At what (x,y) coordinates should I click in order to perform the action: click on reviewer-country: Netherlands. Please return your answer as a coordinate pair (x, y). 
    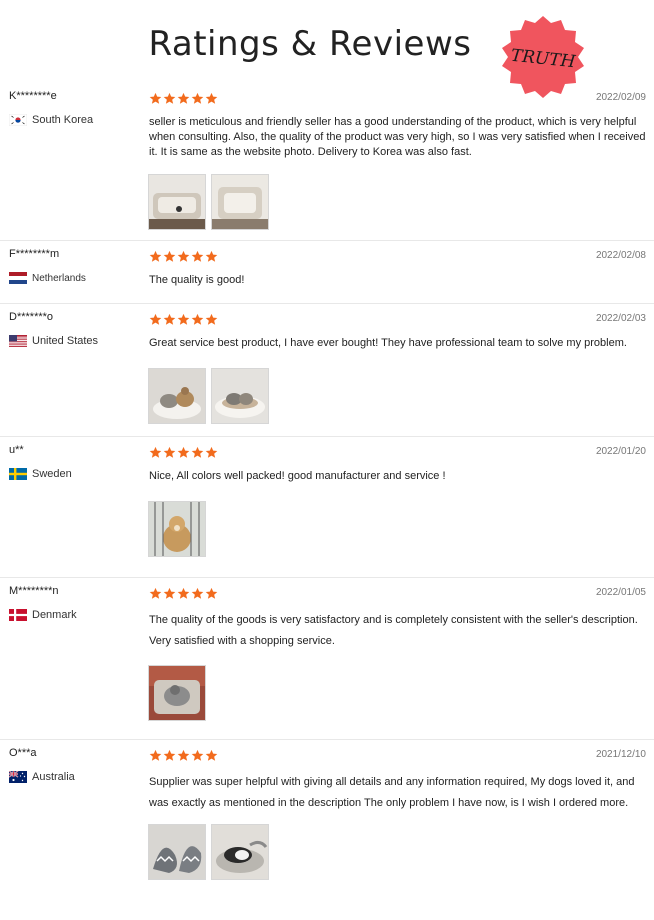
    Looking at the image, I should click on (47, 278).